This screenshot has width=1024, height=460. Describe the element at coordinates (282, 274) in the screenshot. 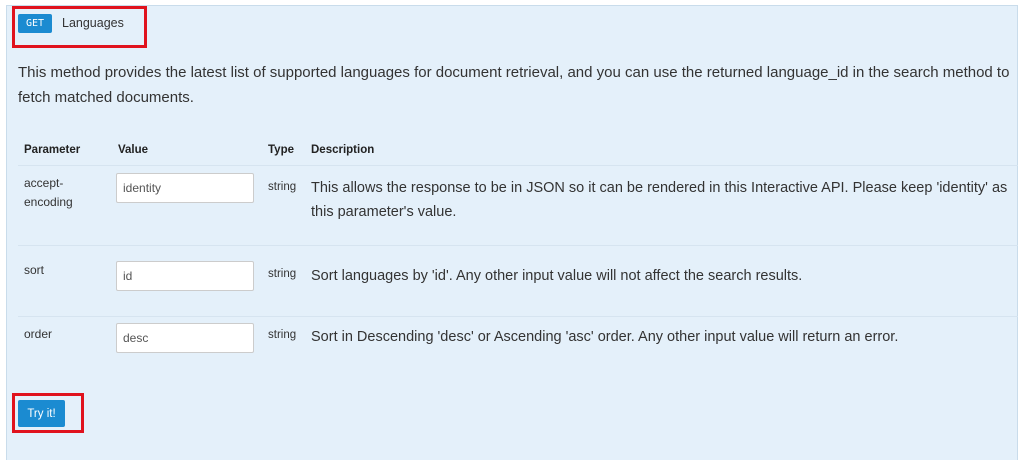

I see `param-type-sort: string` at that location.